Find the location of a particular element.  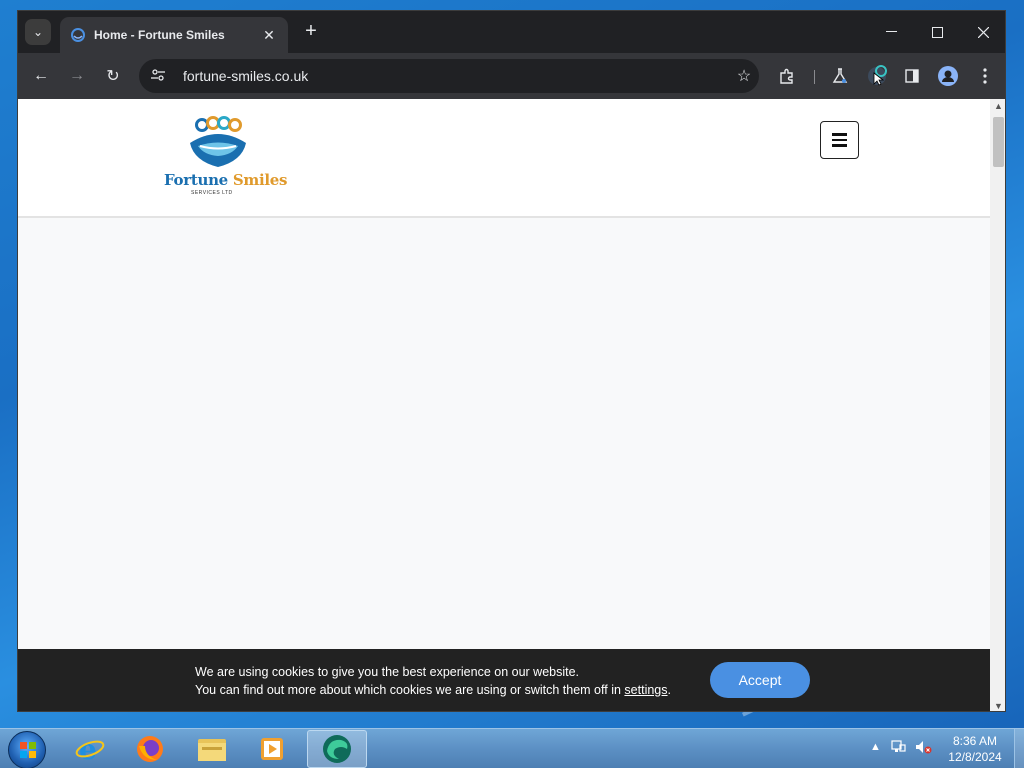

close-window-button is located at coordinates (982, 32).